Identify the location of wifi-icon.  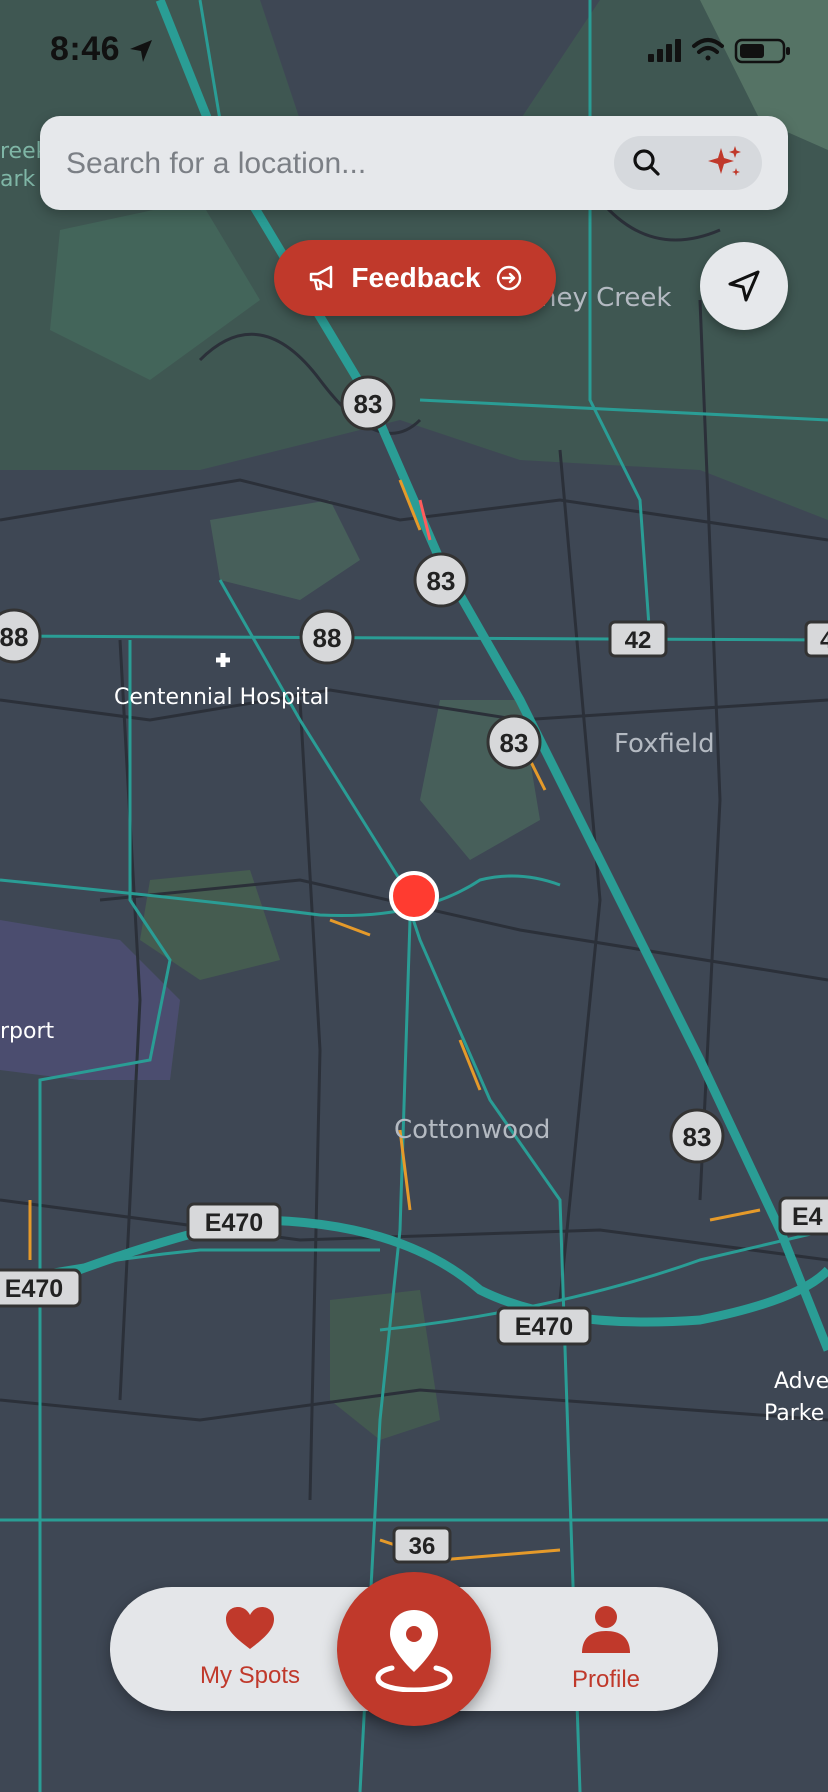
(708, 49).